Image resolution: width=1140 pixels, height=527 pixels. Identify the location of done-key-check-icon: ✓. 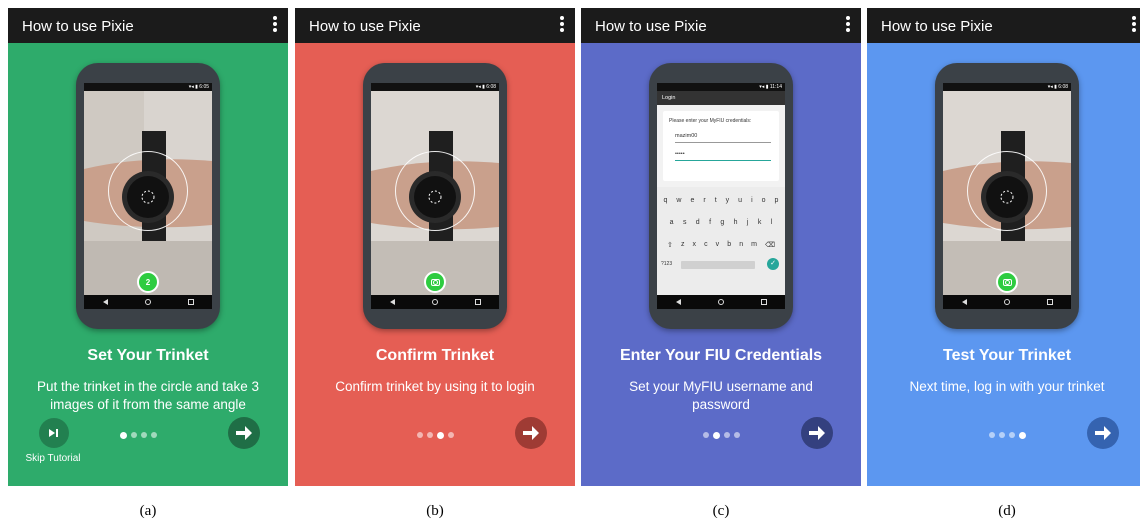
(773, 264).